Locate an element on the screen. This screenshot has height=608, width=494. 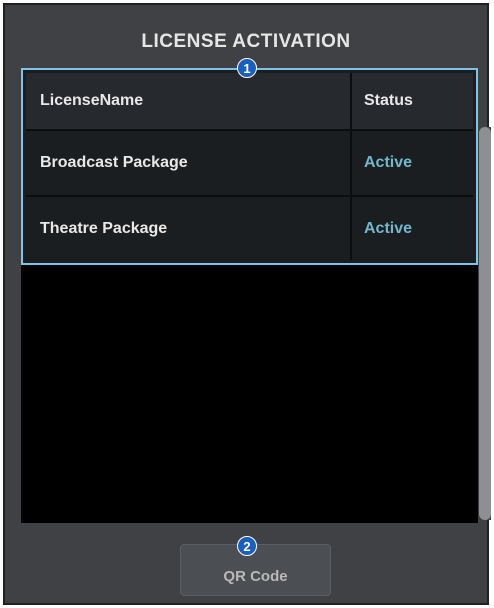
column-header-status: Status is located at coordinates (411, 101).